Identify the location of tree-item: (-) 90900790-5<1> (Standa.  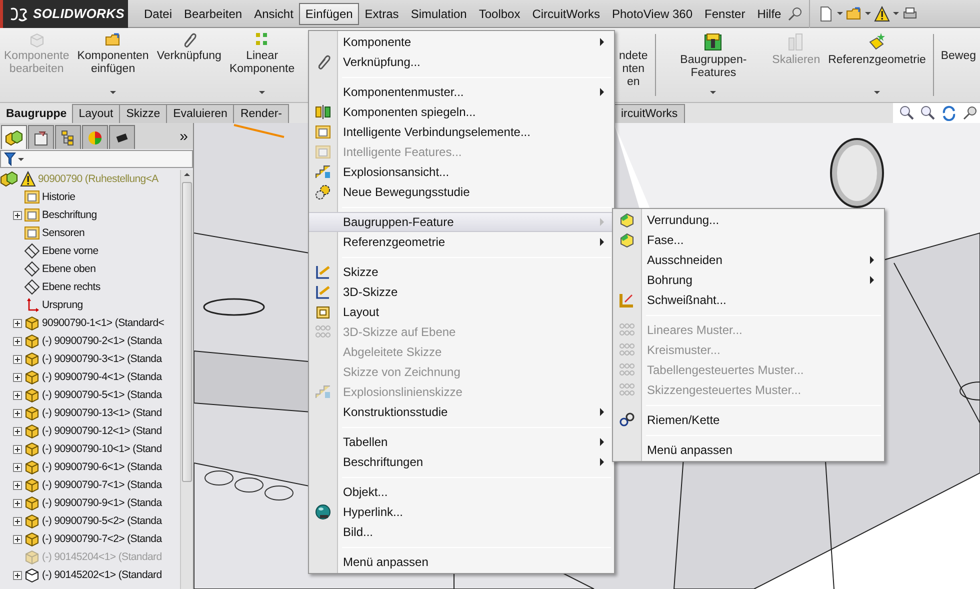
(102, 395).